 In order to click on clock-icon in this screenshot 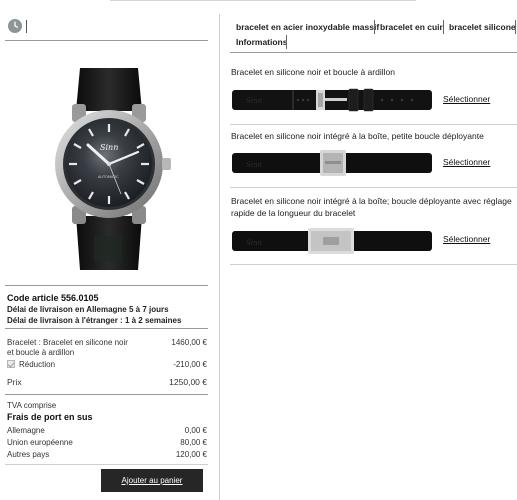, I will do `click(15, 26)`.